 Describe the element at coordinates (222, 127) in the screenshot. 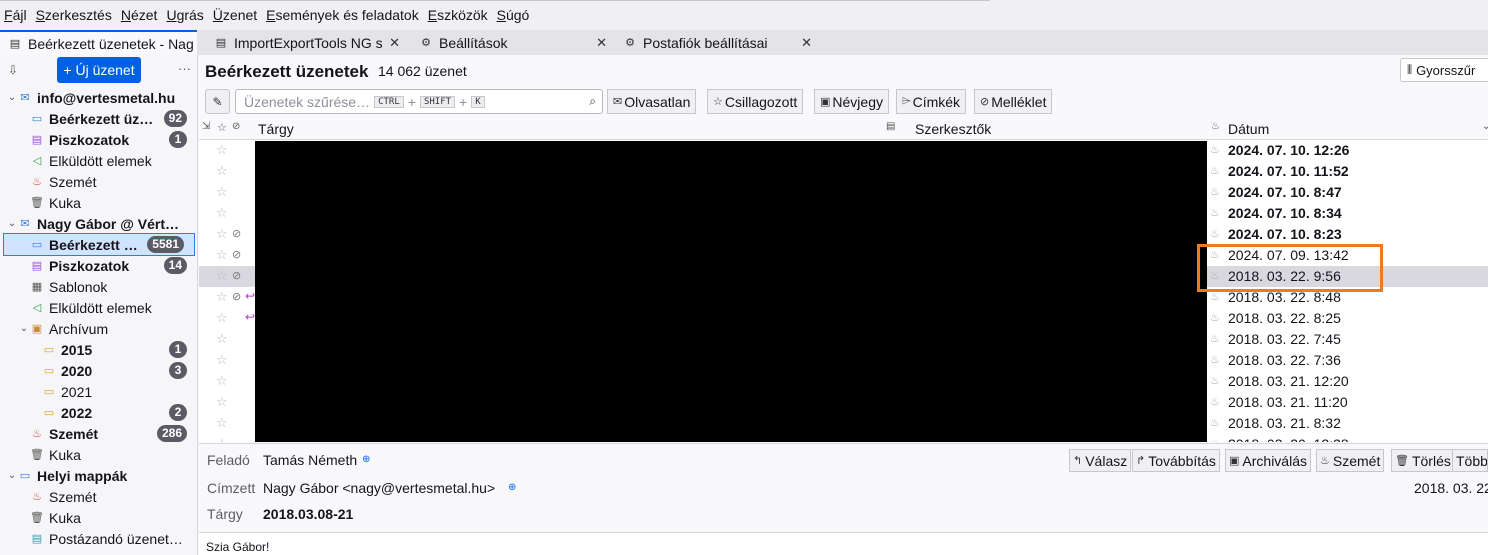

I see `star-column-icon: ☆` at that location.